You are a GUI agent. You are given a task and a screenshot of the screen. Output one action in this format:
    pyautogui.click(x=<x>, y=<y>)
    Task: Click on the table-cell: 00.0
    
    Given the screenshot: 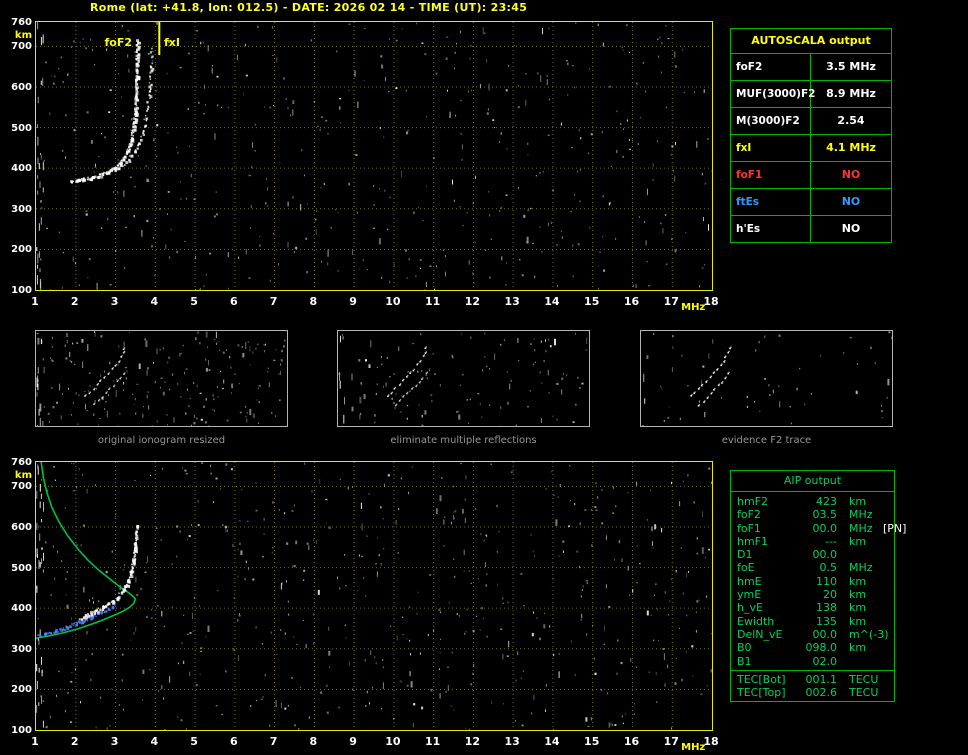 What is the action you would take?
    pyautogui.click(x=825, y=634)
    